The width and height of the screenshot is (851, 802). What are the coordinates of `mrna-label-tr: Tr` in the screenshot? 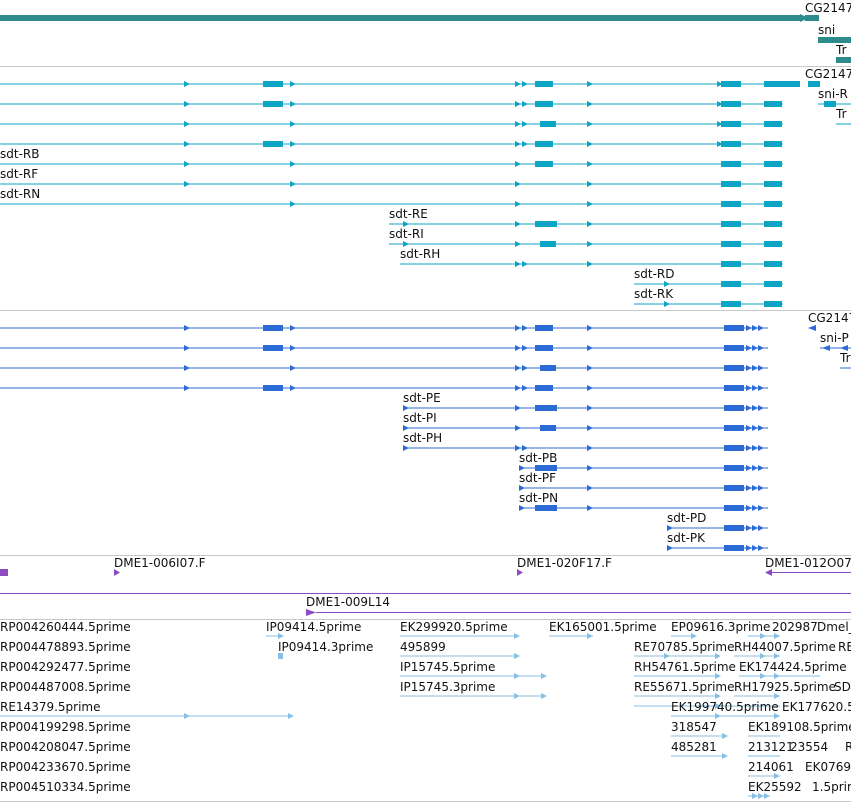 It's located at (841, 114).